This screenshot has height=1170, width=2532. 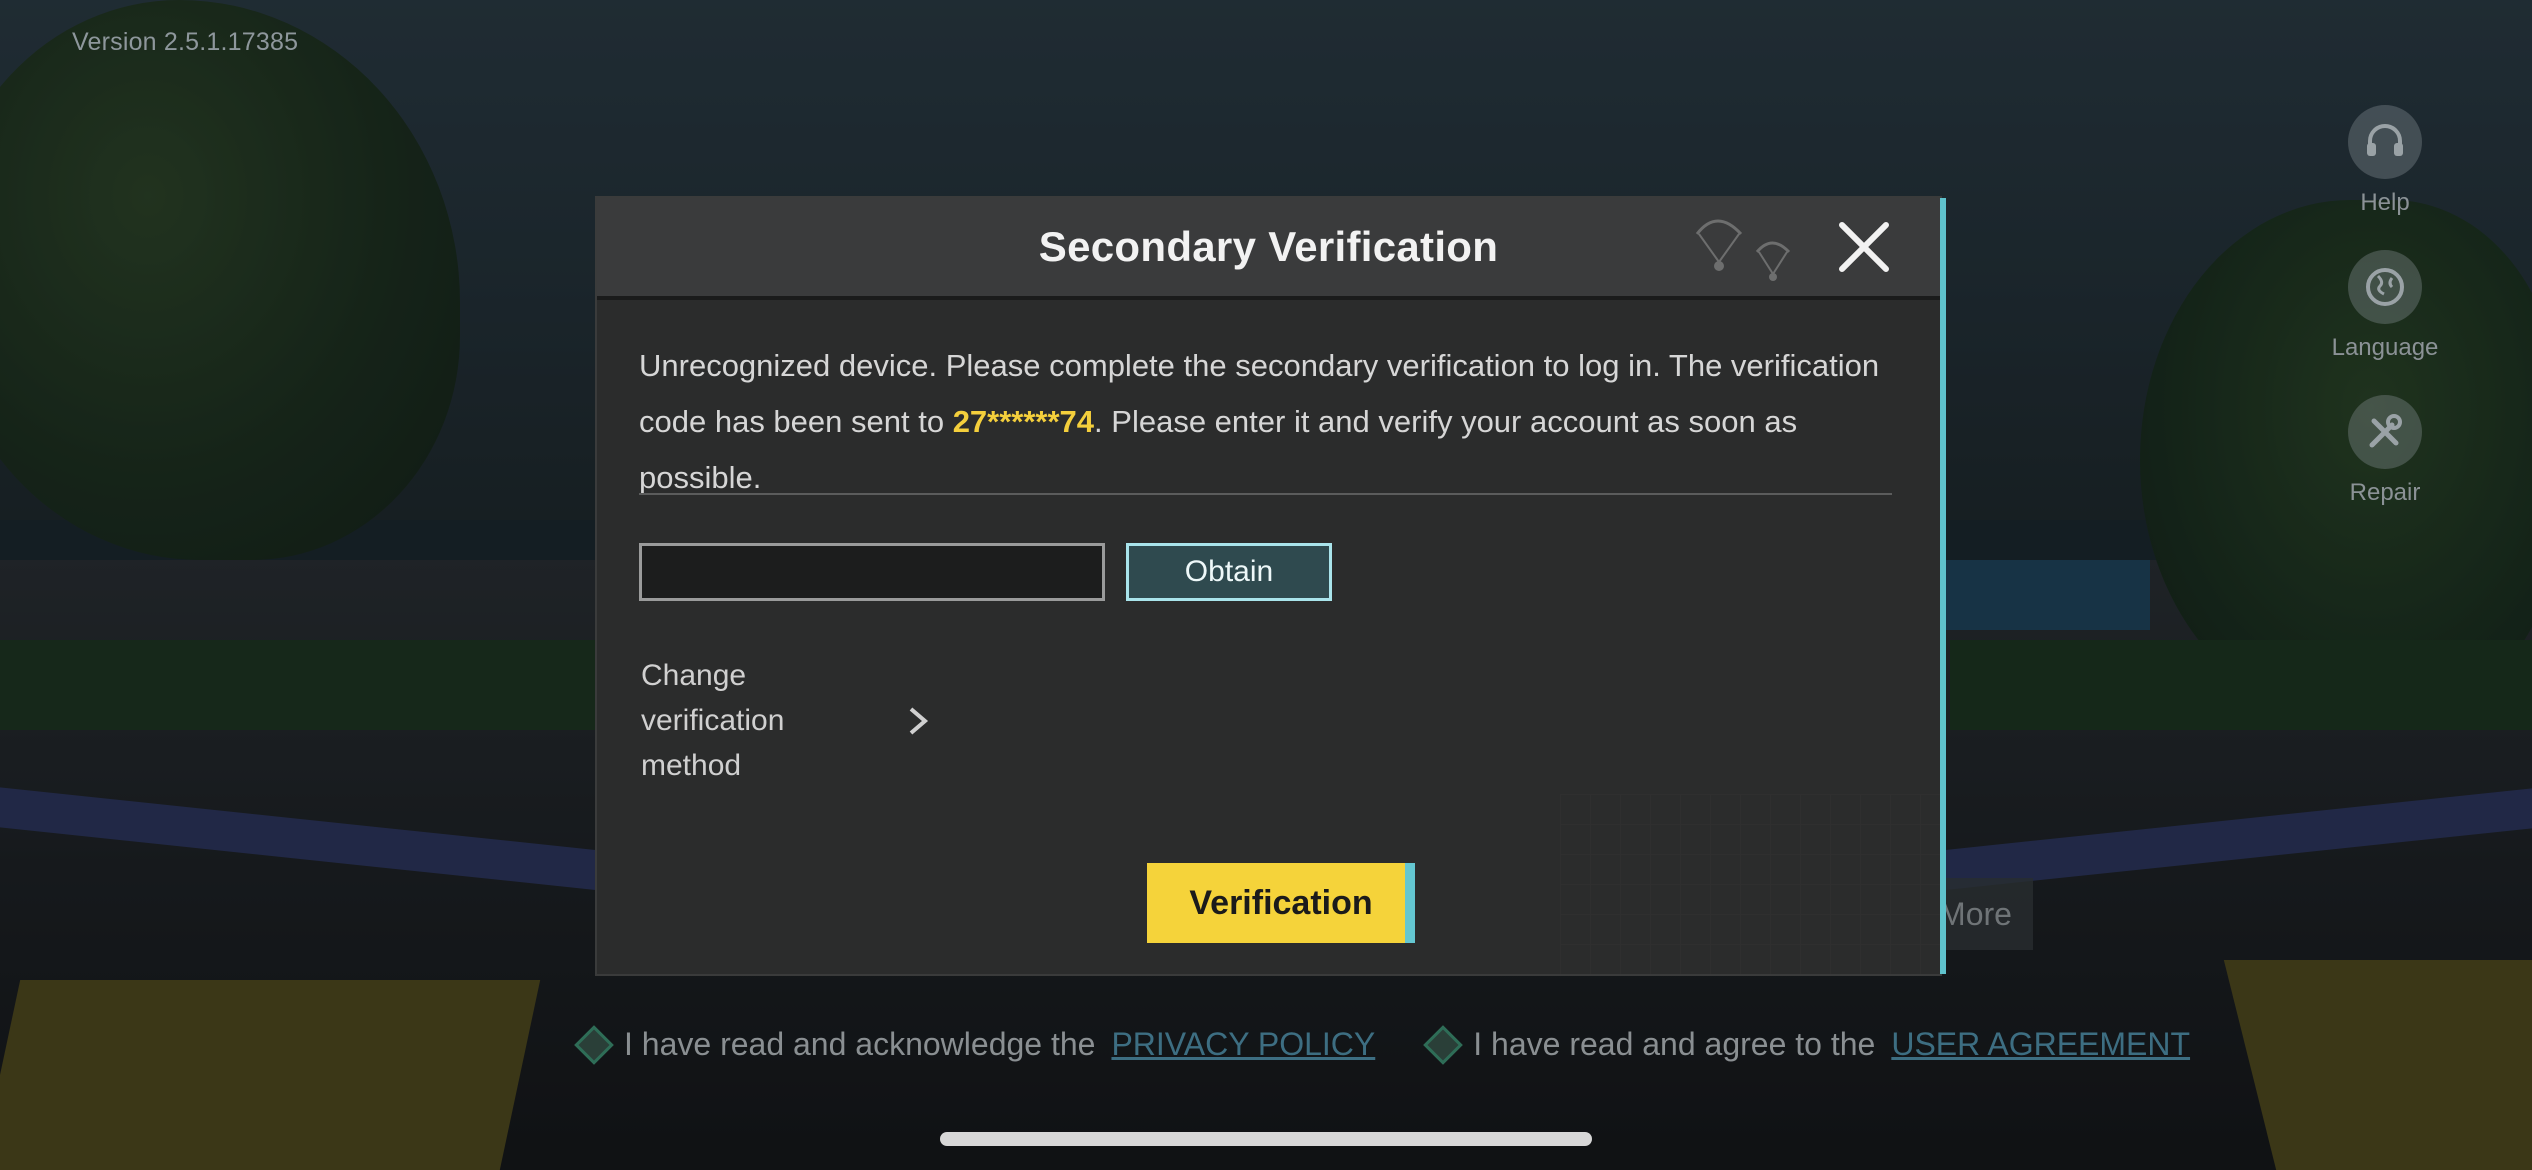 I want to click on repair-label: Repair, so click(x=2385, y=492).